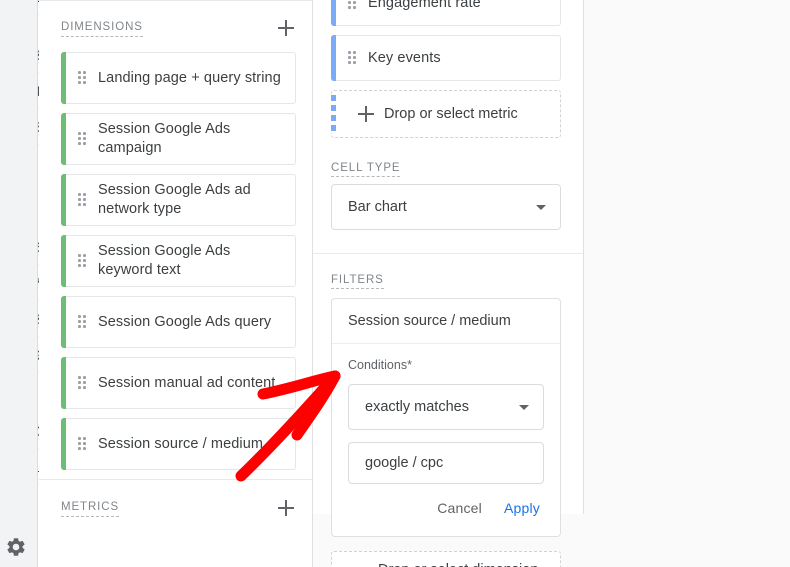  I want to click on metric-chip-list: Engagement rate Key events, so click(446, 40).